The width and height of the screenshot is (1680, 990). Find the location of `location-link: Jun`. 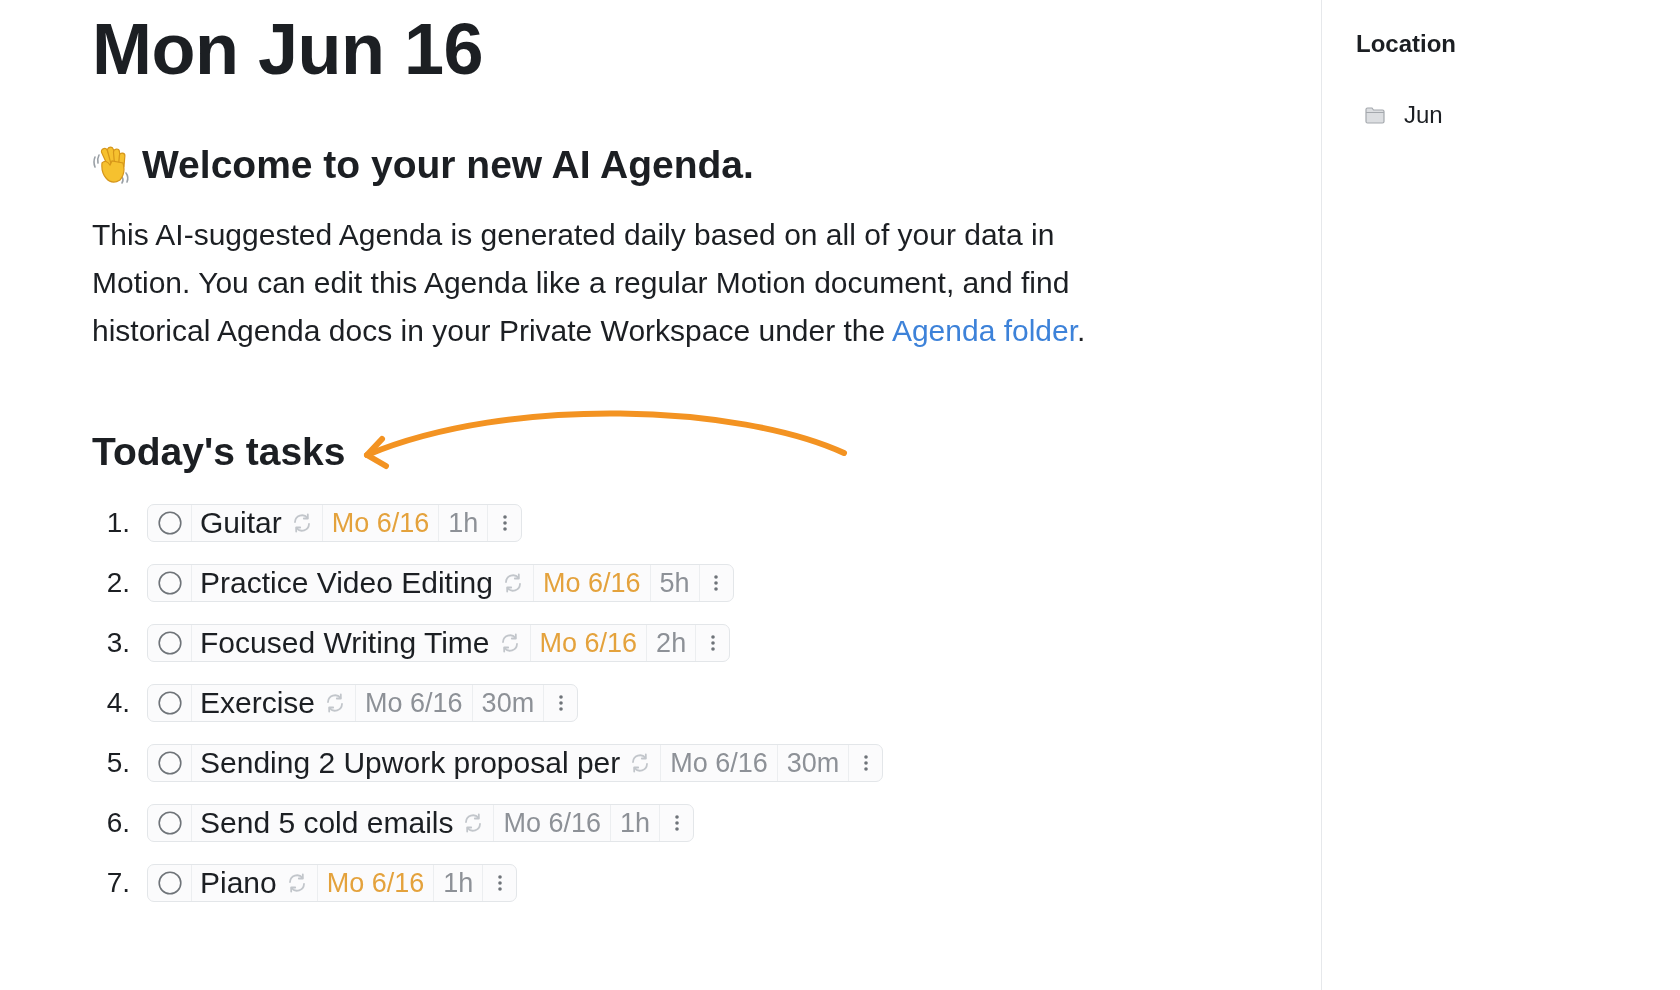

location-link: Jun is located at coordinates (1518, 115).